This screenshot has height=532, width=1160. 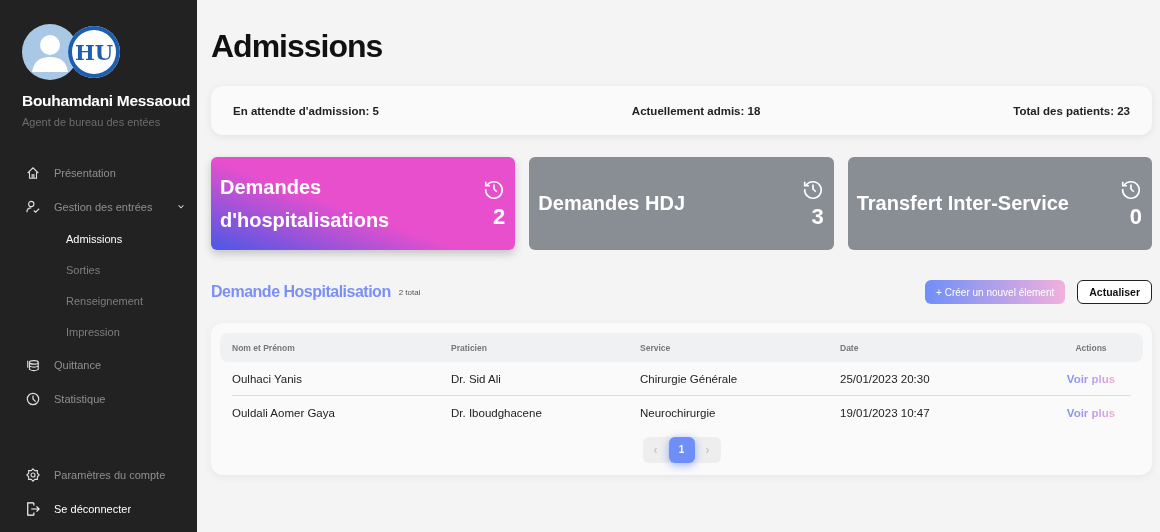 What do you see at coordinates (98, 301) in the screenshot?
I see `nav-subitem: Renseignement` at bounding box center [98, 301].